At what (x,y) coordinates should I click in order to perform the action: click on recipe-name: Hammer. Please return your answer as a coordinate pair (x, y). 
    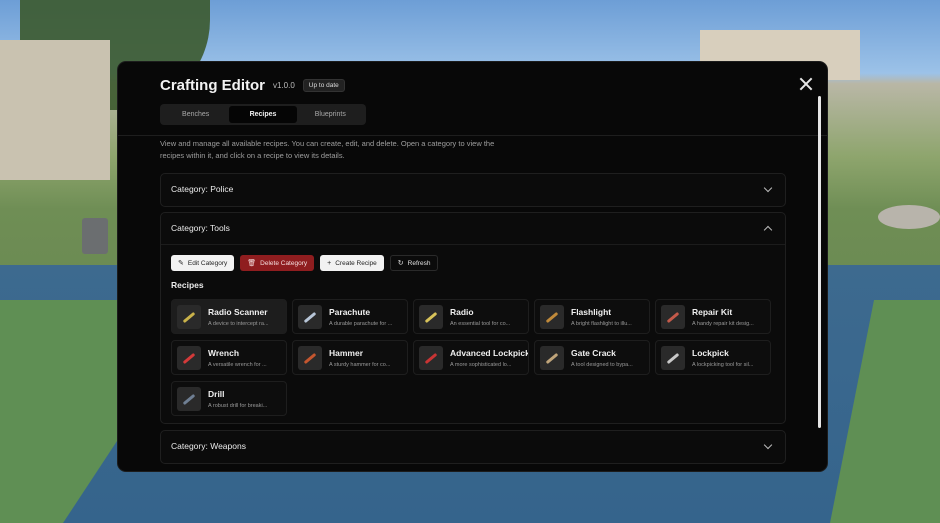
    Looking at the image, I should click on (346, 353).